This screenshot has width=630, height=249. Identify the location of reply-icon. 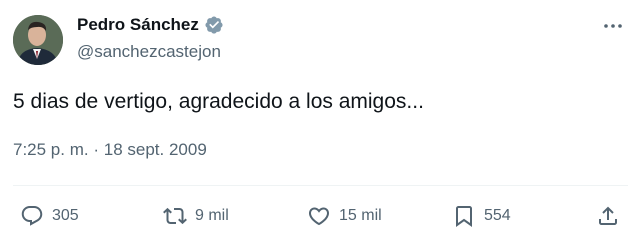
(32, 216).